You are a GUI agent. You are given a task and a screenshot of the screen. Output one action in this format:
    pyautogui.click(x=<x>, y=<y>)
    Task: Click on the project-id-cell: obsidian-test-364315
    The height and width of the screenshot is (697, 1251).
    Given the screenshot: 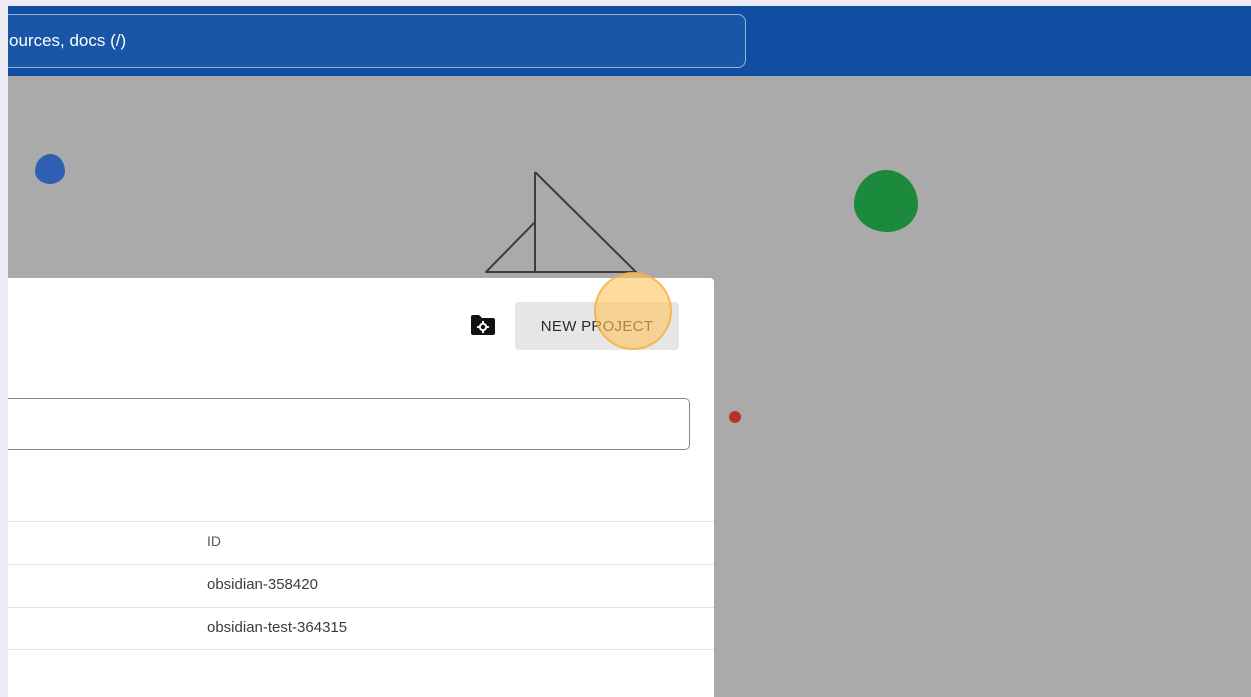 What is the action you would take?
    pyautogui.click(x=277, y=627)
    